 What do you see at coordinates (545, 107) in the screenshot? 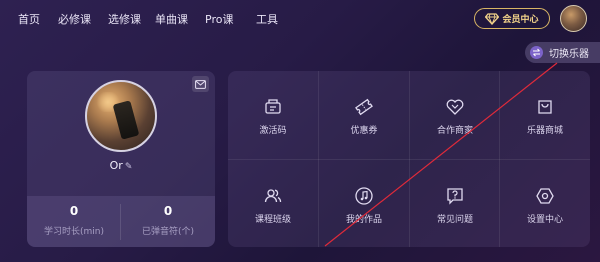
I see `instrument-store-icon` at bounding box center [545, 107].